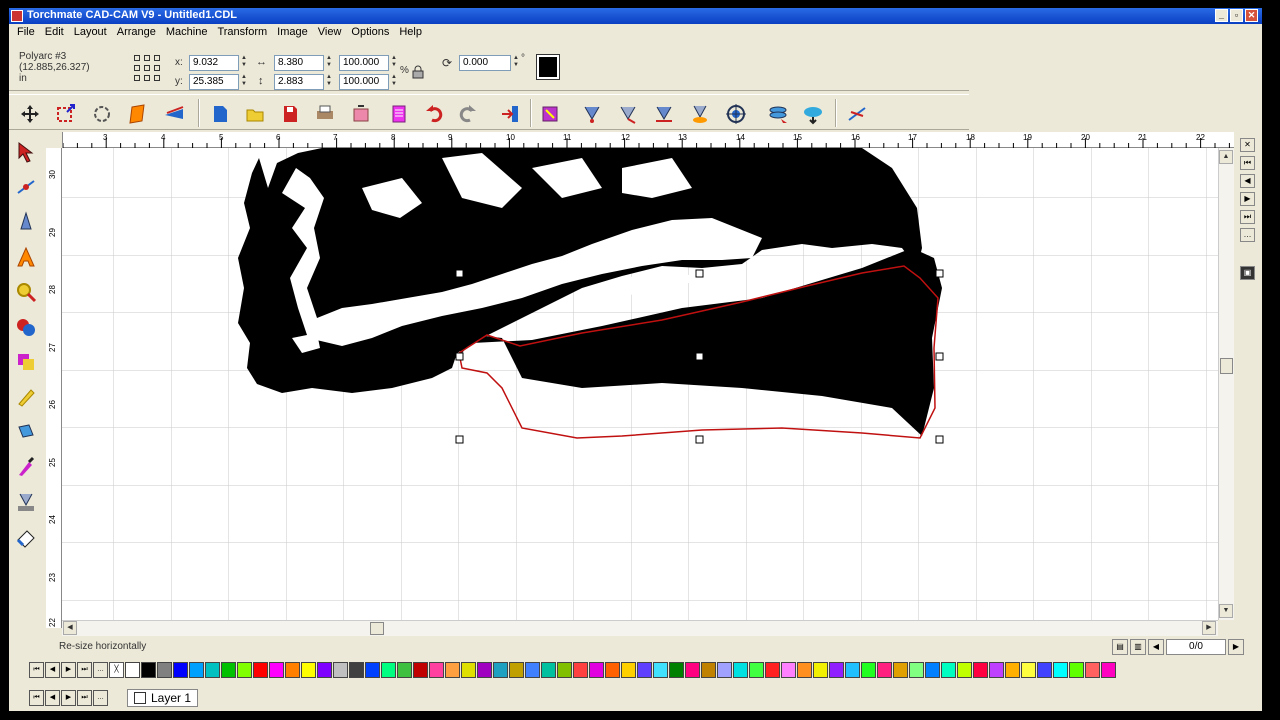 This screenshot has width=1280, height=720. What do you see at coordinates (700, 114) in the screenshot?
I see `kerf-button` at bounding box center [700, 114].